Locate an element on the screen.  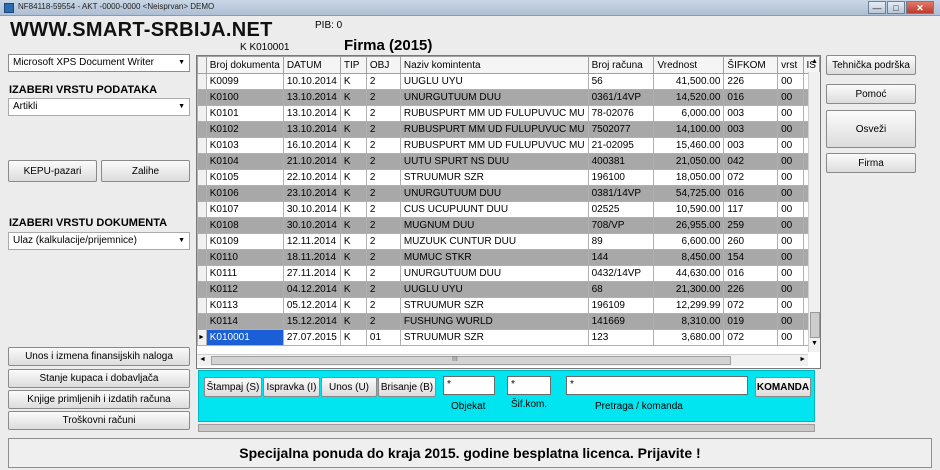
firma-button: Firma is located at coordinates (871, 163).